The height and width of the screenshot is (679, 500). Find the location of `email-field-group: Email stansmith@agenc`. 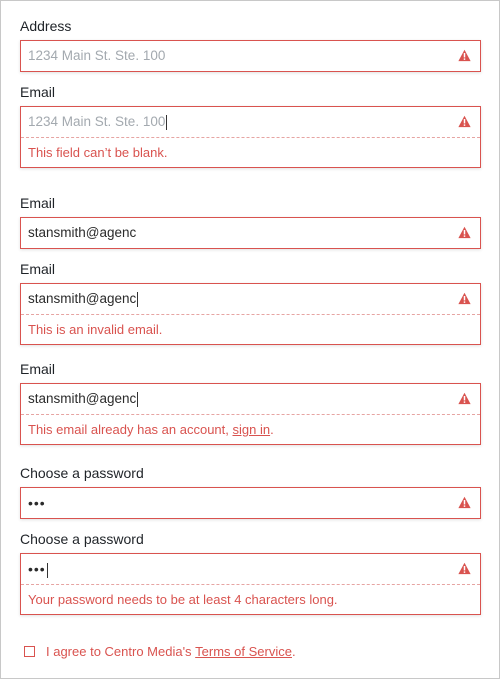

email-field-group: Email stansmith@agenc is located at coordinates (250, 221).